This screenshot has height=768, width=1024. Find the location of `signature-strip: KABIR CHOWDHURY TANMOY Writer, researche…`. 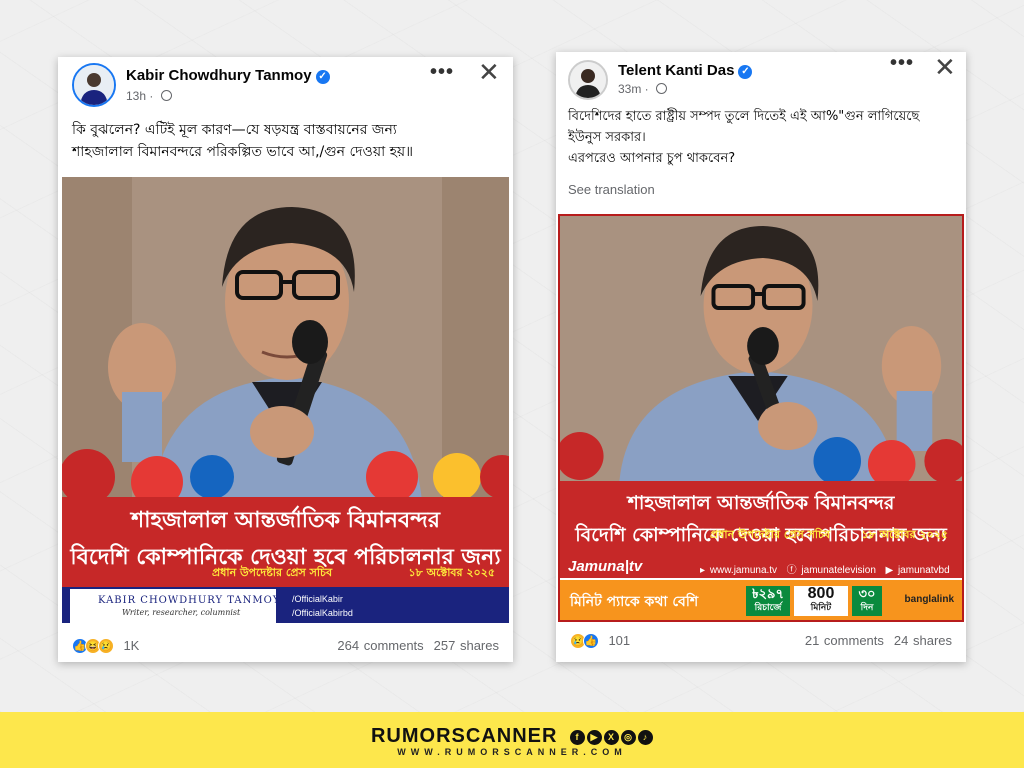

signature-strip: KABIR CHOWDHURY TANMOY Writer, researche… is located at coordinates (285, 605).